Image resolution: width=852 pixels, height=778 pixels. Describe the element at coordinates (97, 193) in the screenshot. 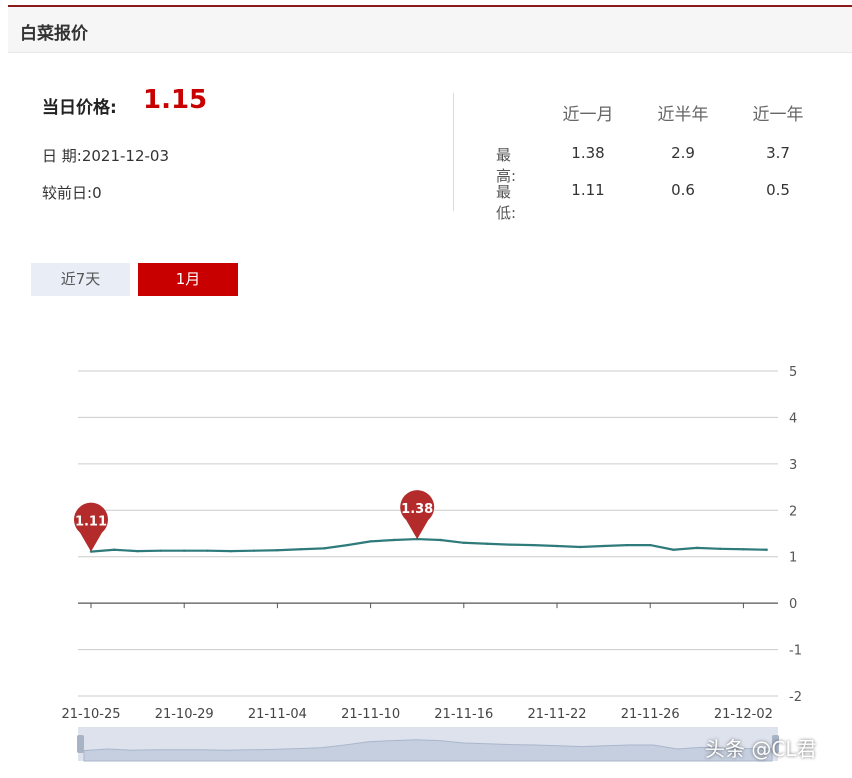

I see `change-value: 0` at that location.